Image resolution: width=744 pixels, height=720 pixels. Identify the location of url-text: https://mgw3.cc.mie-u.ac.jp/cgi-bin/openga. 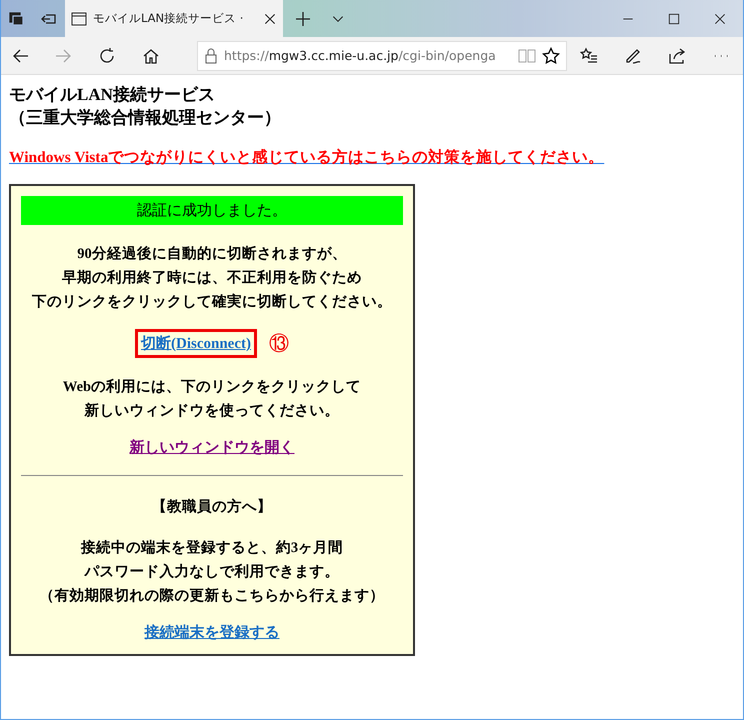
(360, 55).